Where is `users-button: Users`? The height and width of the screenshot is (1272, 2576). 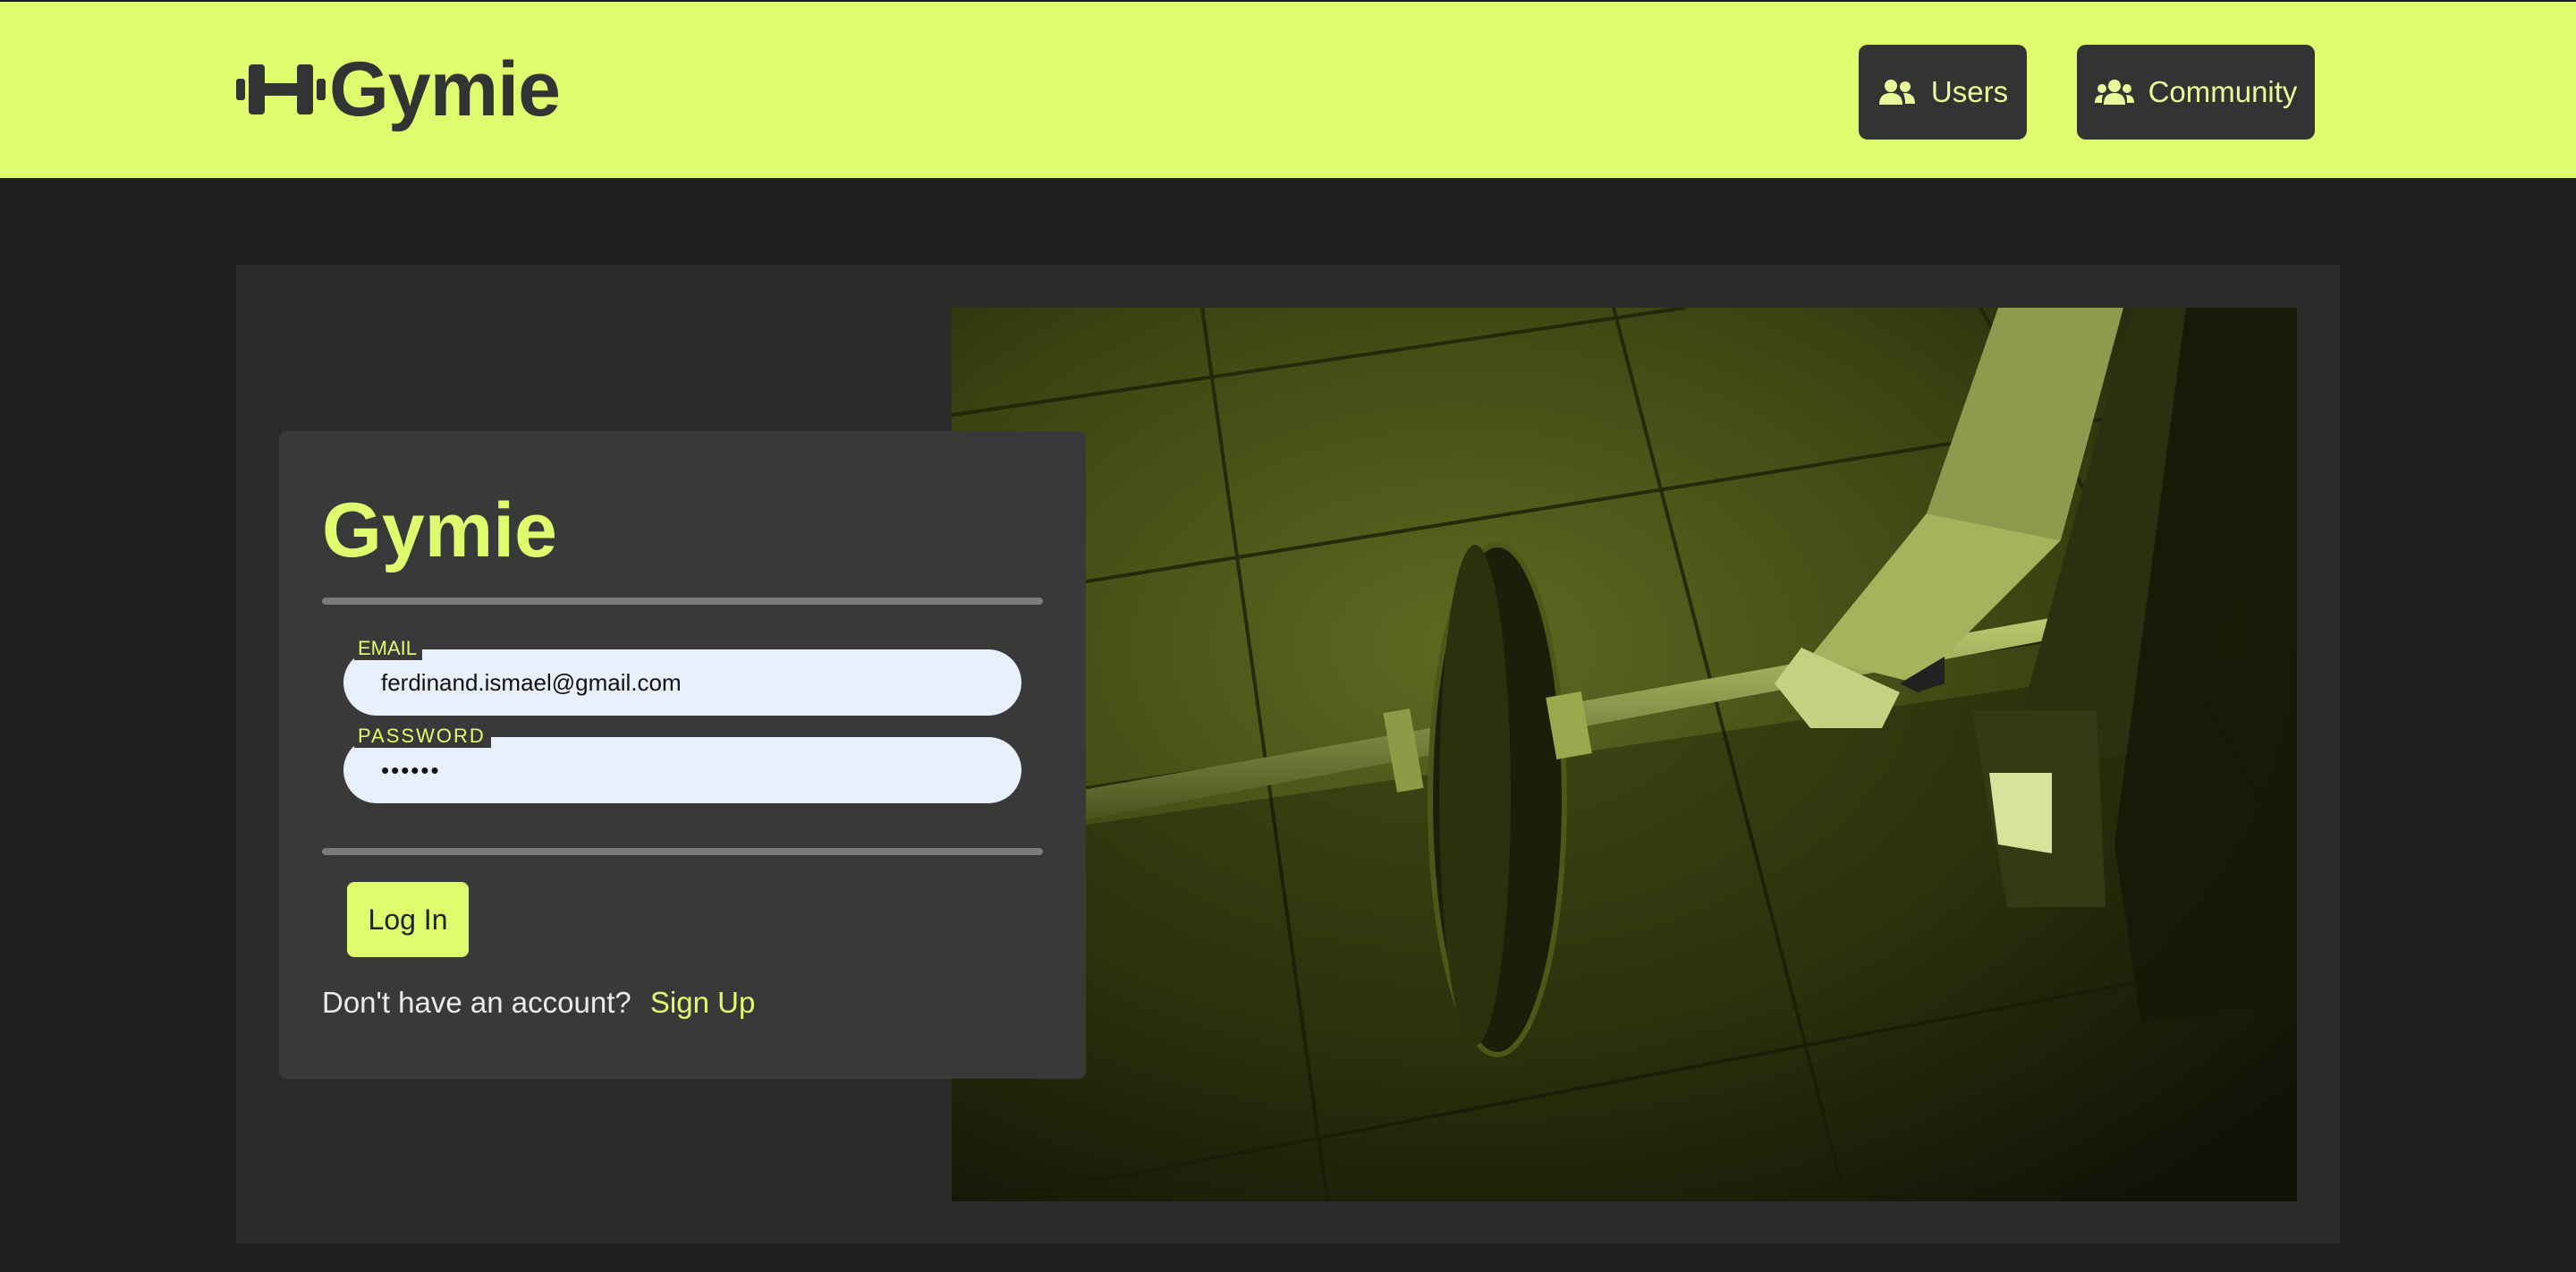
users-button: Users is located at coordinates (1943, 92).